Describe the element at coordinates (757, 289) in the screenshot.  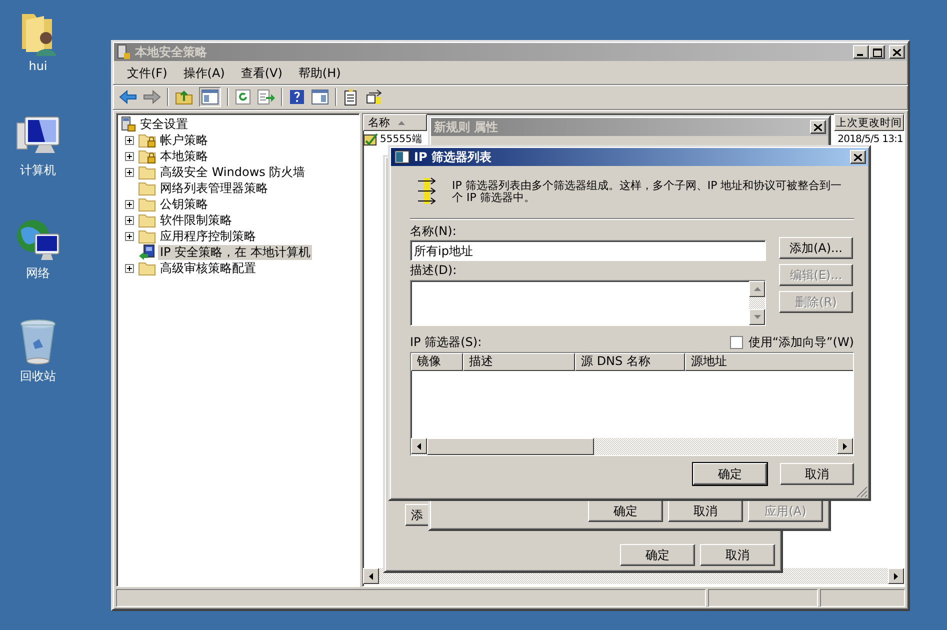
I see `scroll-up-icon` at that location.